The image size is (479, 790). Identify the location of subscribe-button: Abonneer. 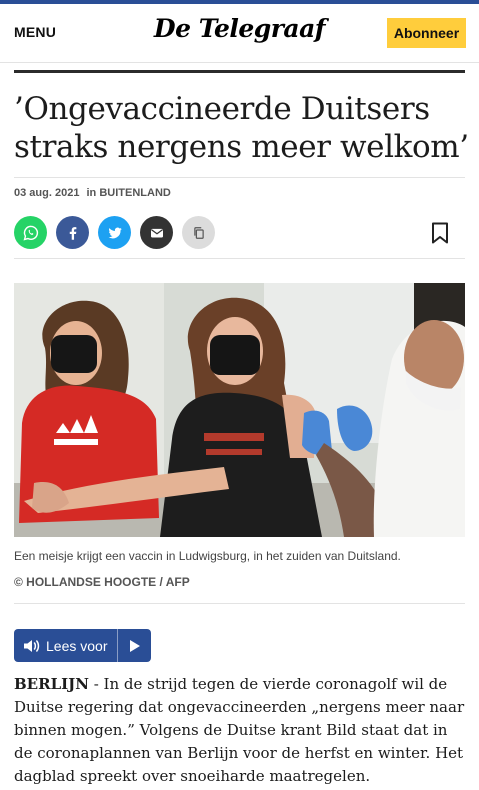
(426, 33).